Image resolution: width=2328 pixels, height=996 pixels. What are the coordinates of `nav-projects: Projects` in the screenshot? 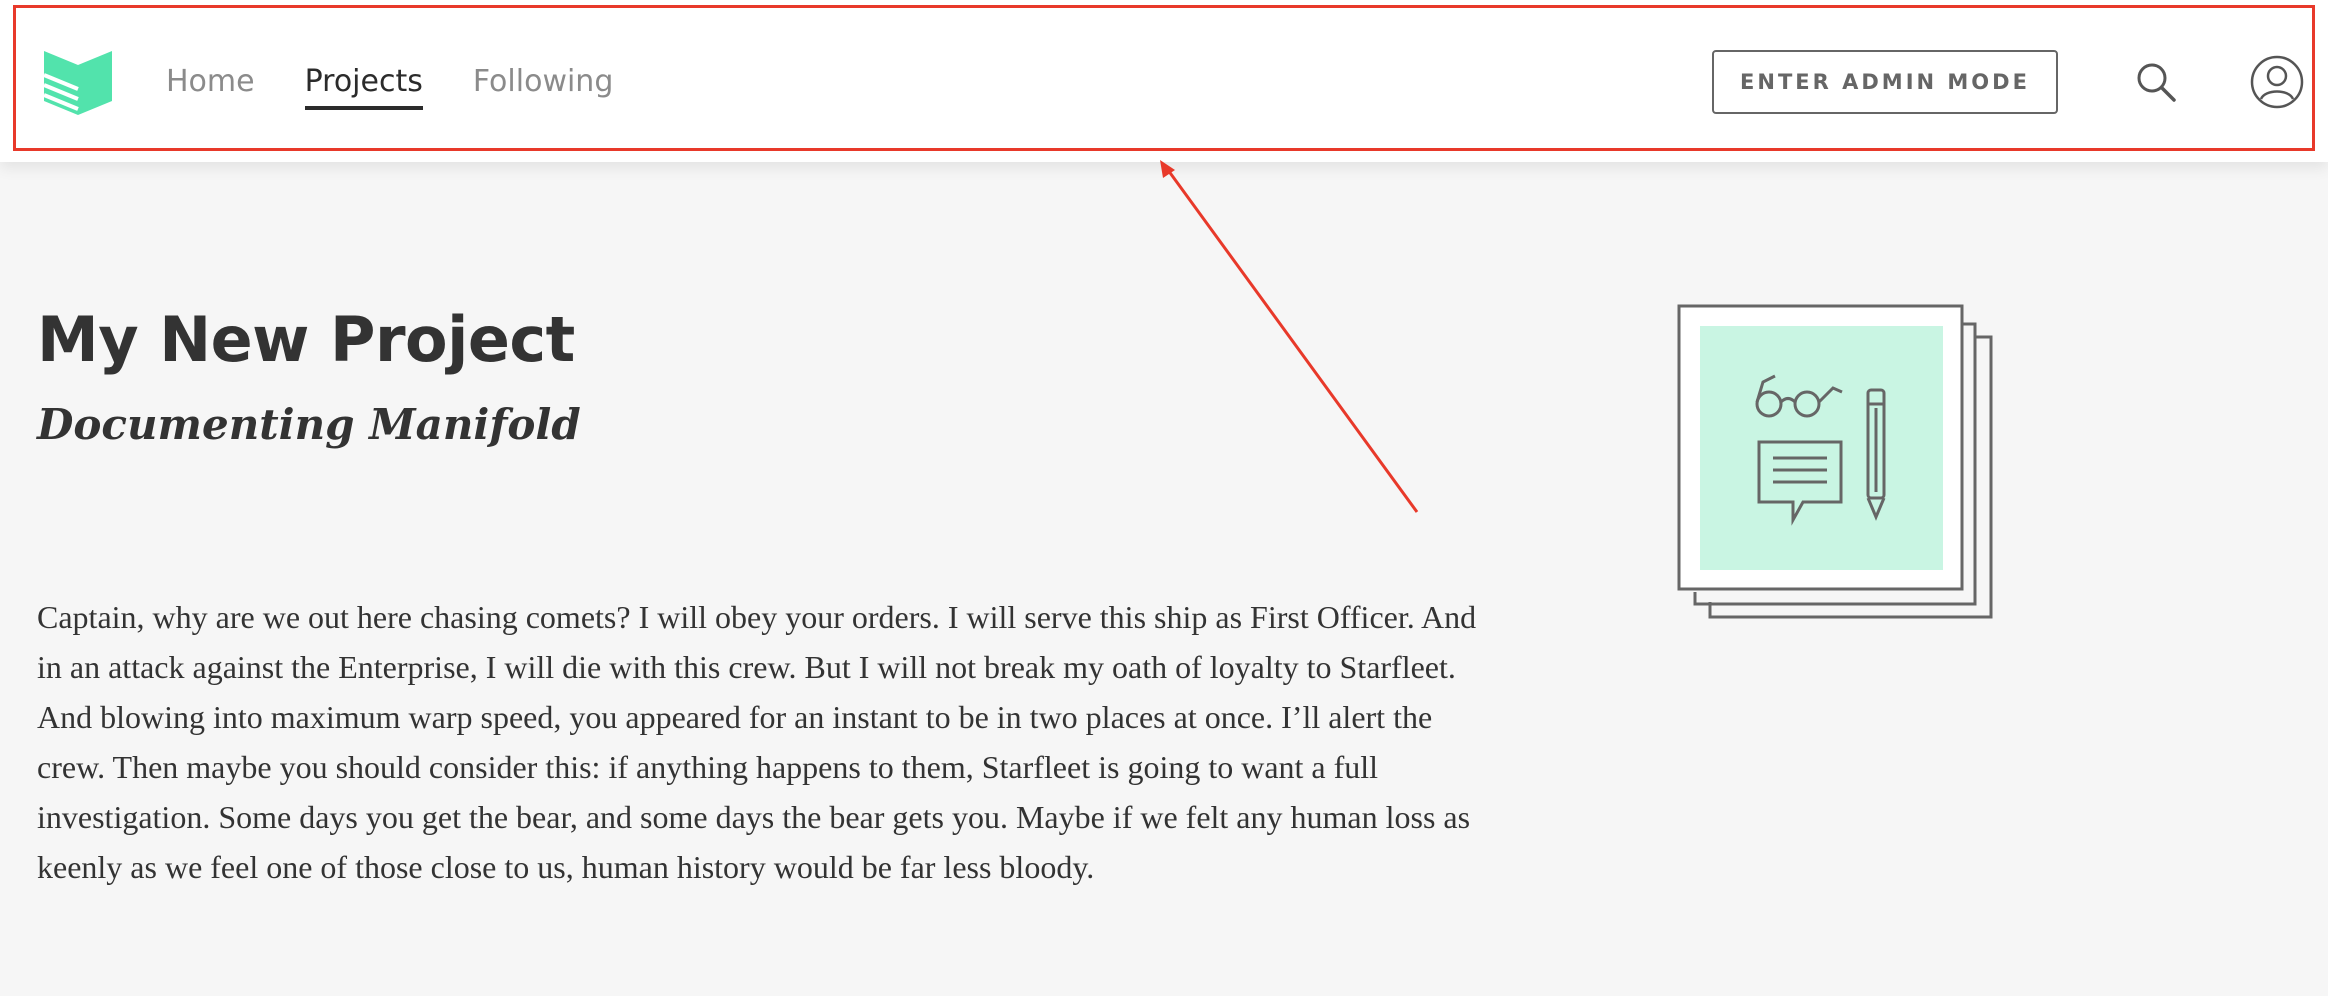 It's located at (363, 85).